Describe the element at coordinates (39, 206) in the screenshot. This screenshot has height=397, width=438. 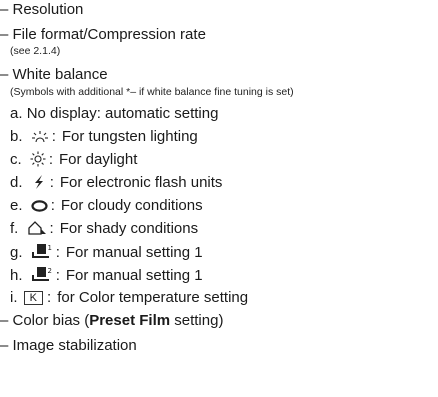
I see `cloud-icon` at that location.